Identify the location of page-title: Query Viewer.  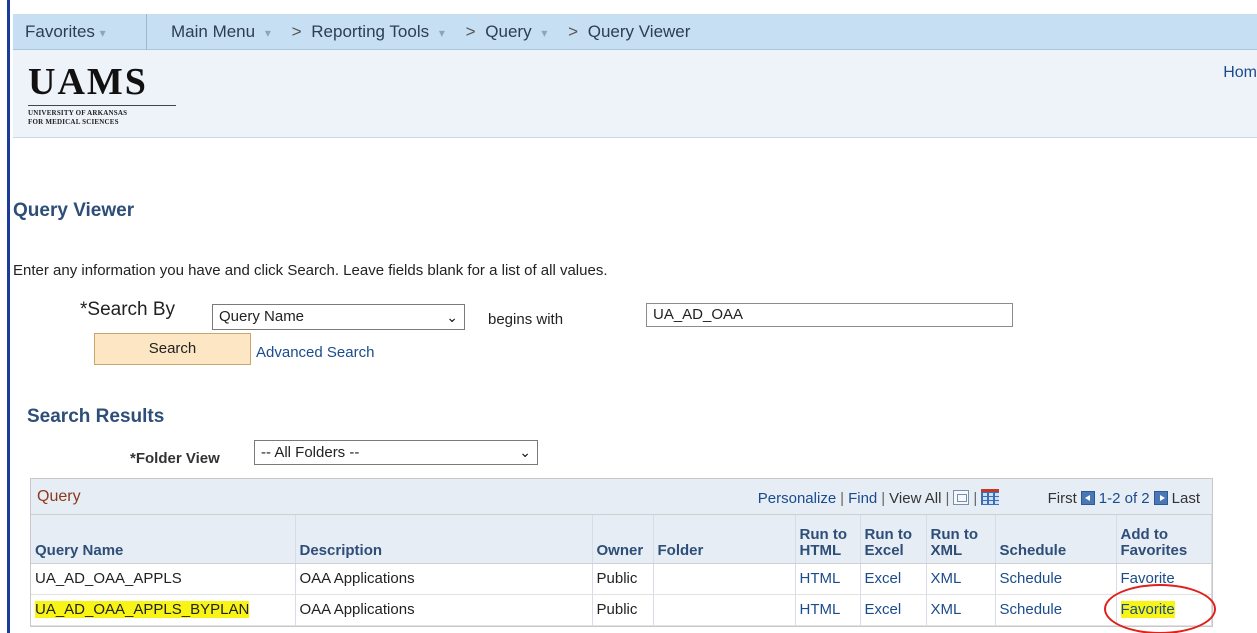
(74, 210).